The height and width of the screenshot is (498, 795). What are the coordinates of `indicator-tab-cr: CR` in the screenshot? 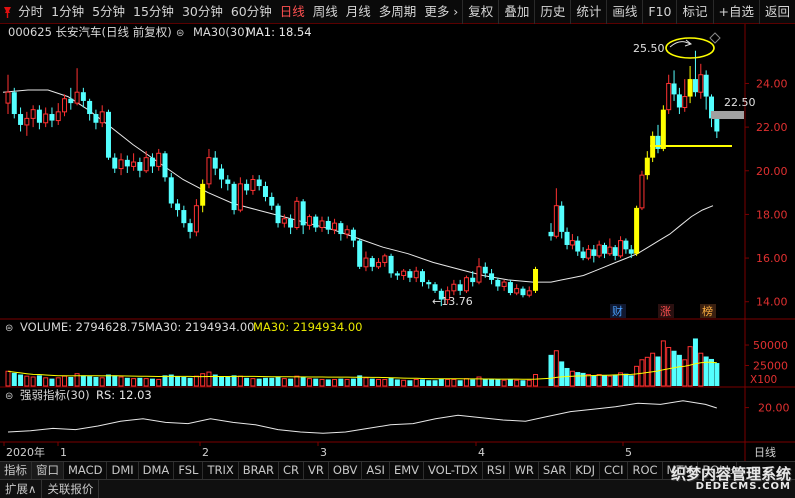 It's located at (292, 470).